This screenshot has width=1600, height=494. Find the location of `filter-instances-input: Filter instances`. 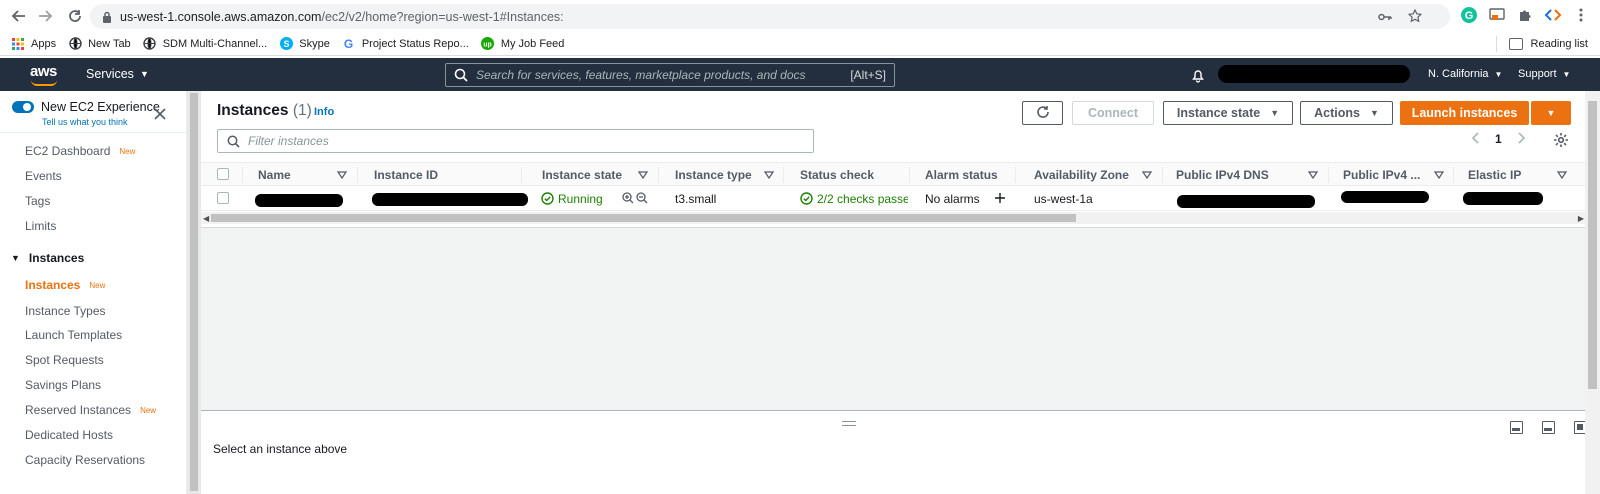

filter-instances-input: Filter instances is located at coordinates (515, 141).